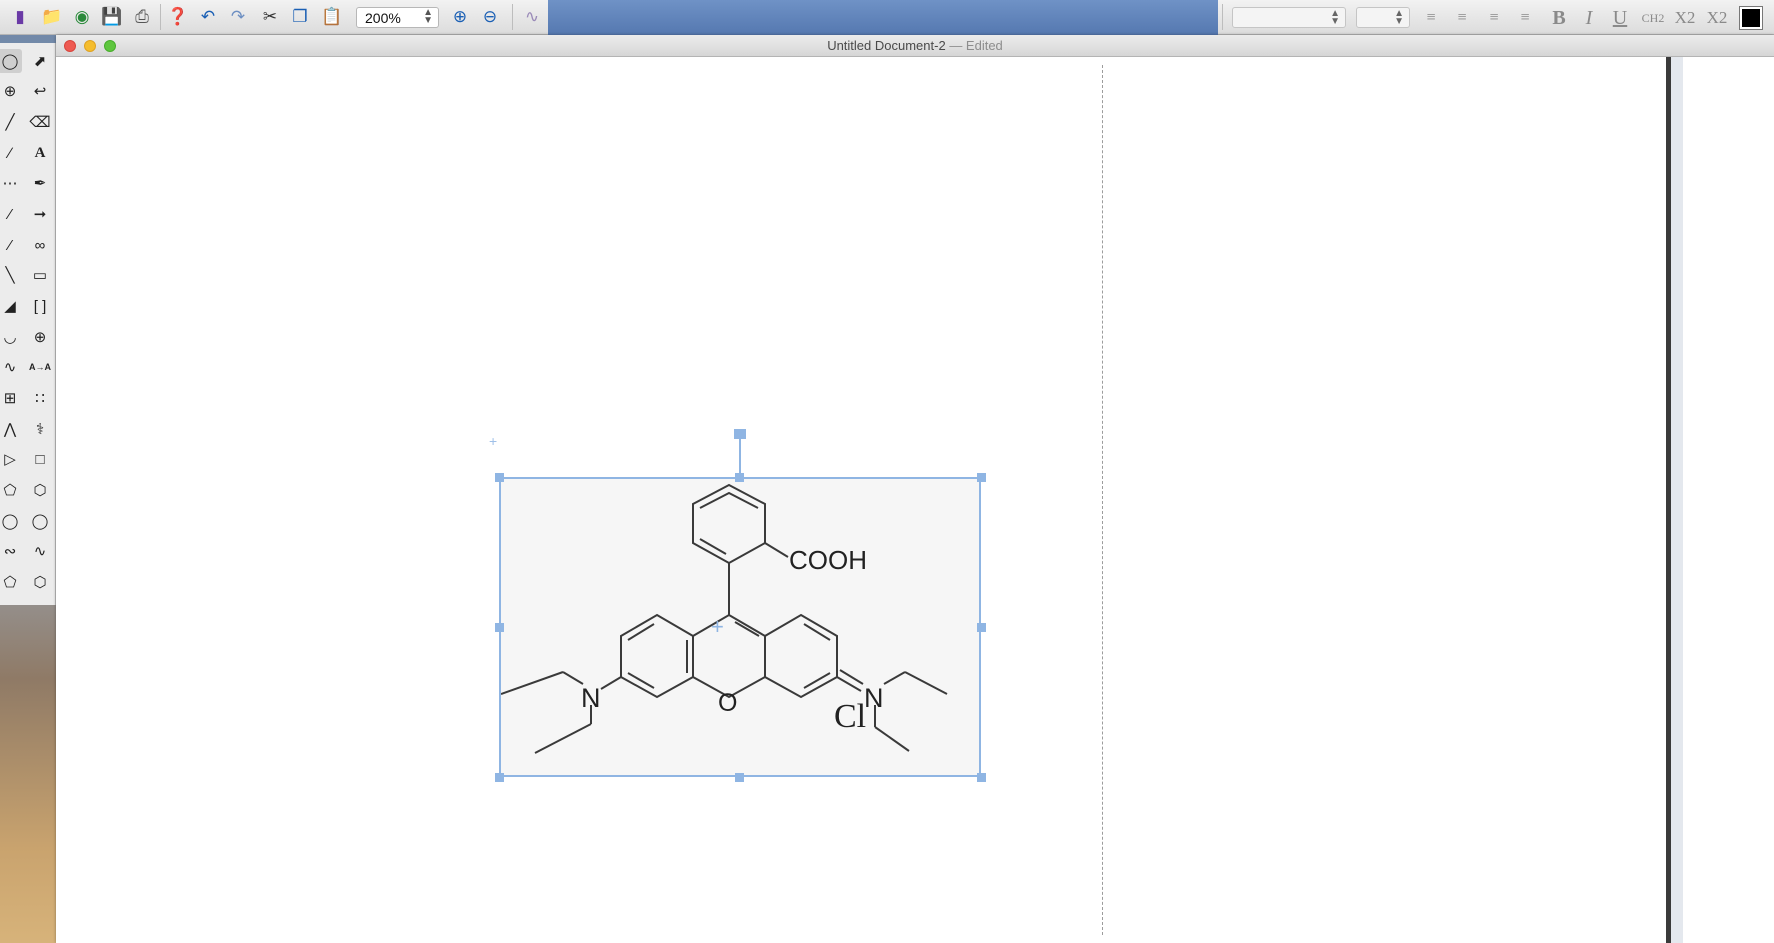 This screenshot has height=943, width=1774. I want to click on resize-handle-sw, so click(499, 777).